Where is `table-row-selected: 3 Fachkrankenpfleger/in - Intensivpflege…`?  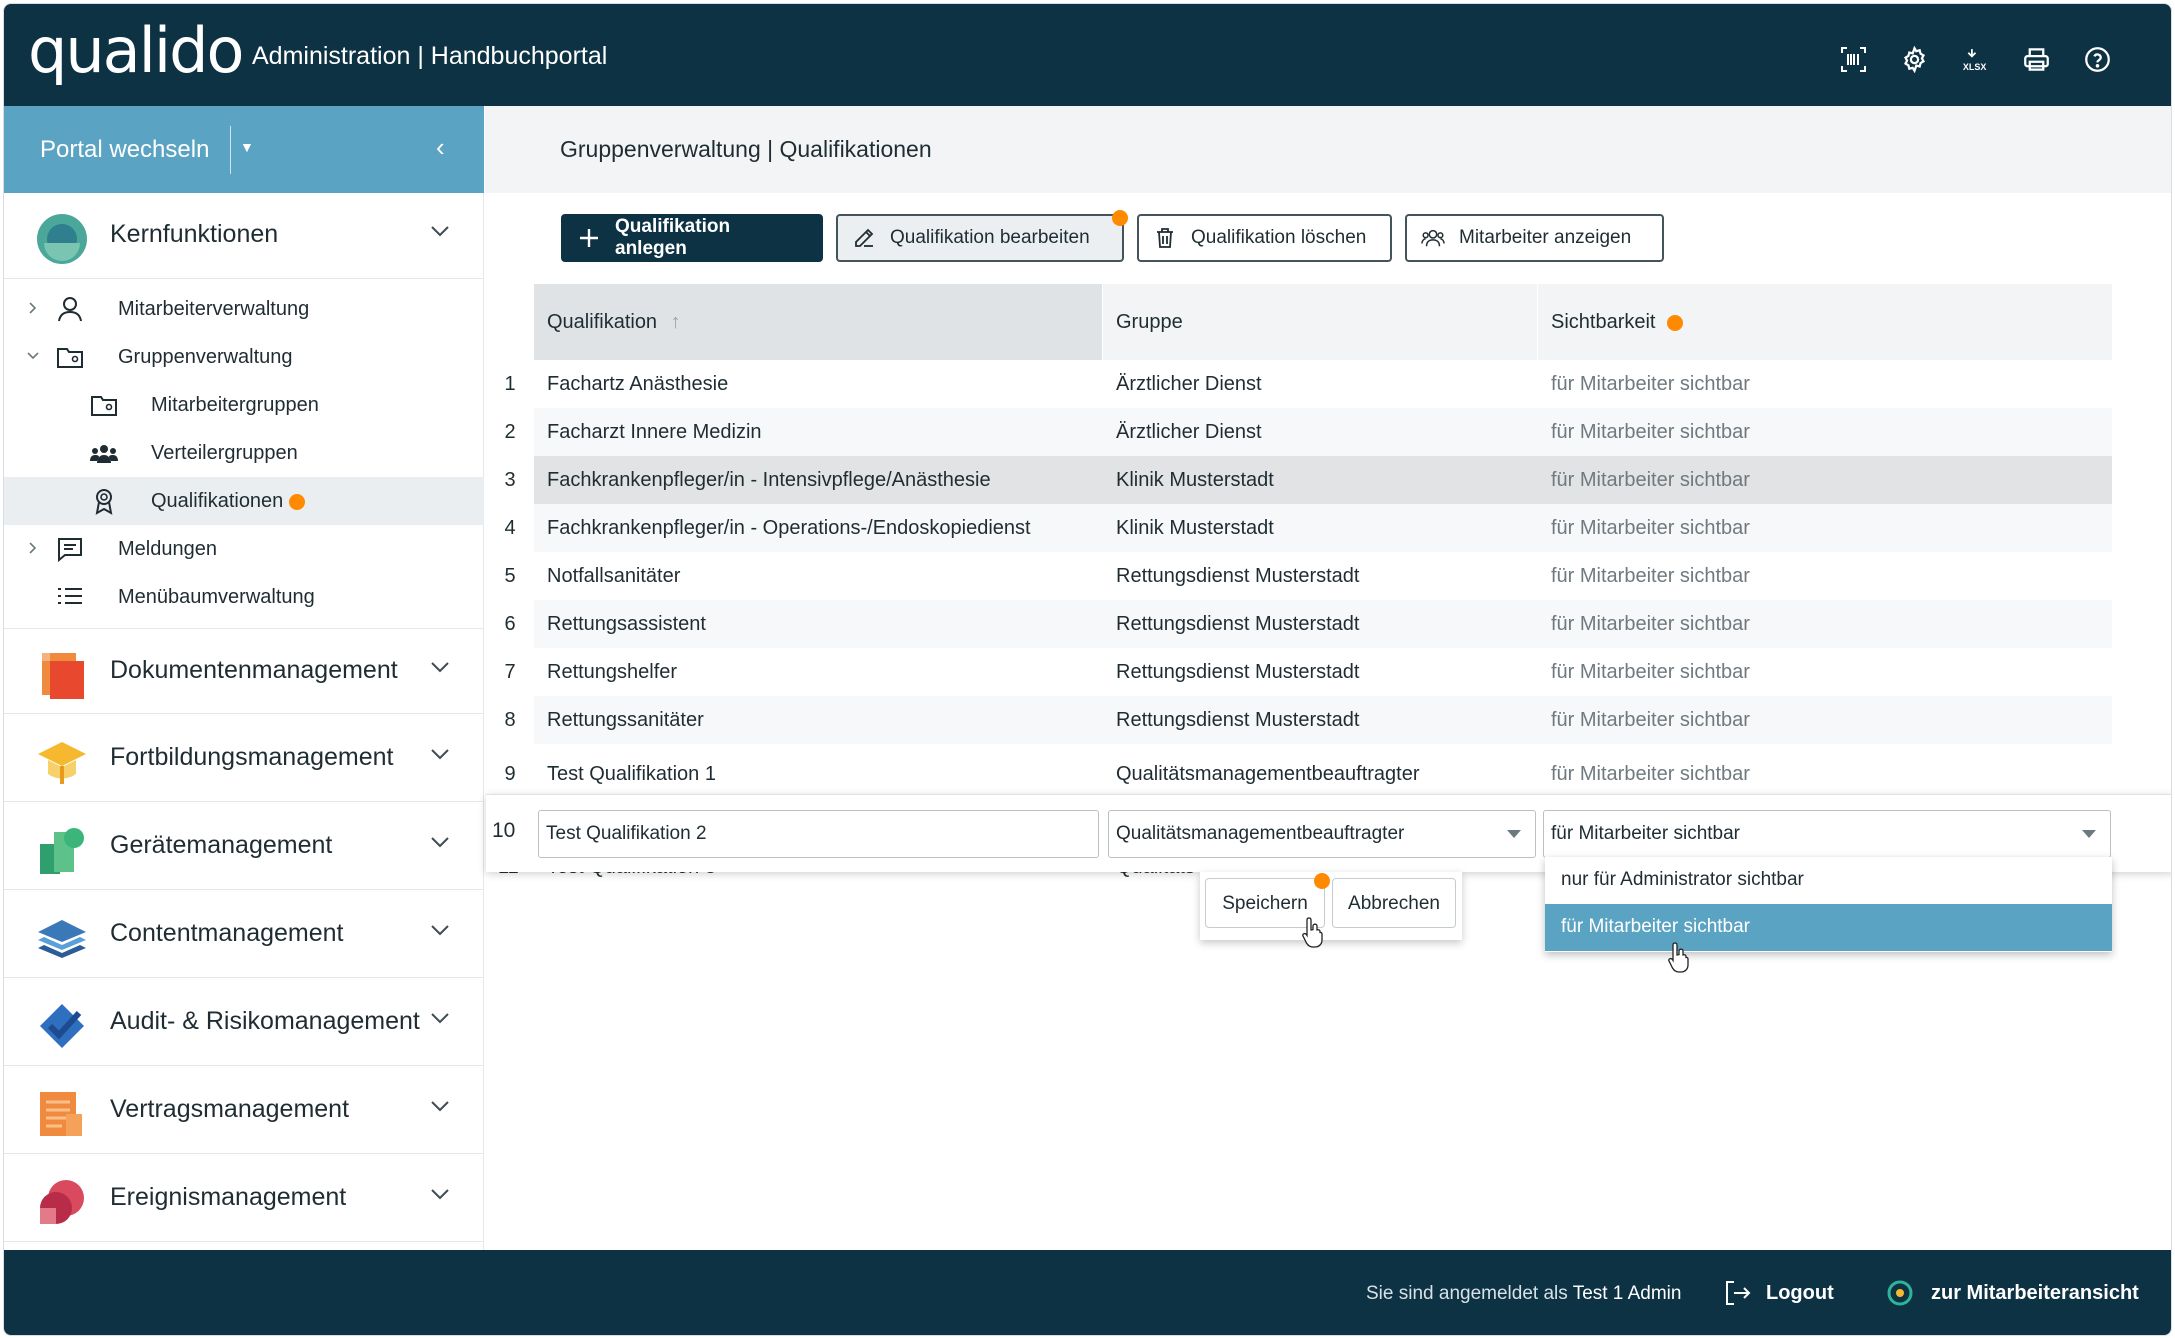
table-row-selected: 3 Fachkrankenpfleger/in - Intensivpflege… is located at coordinates (1299, 480).